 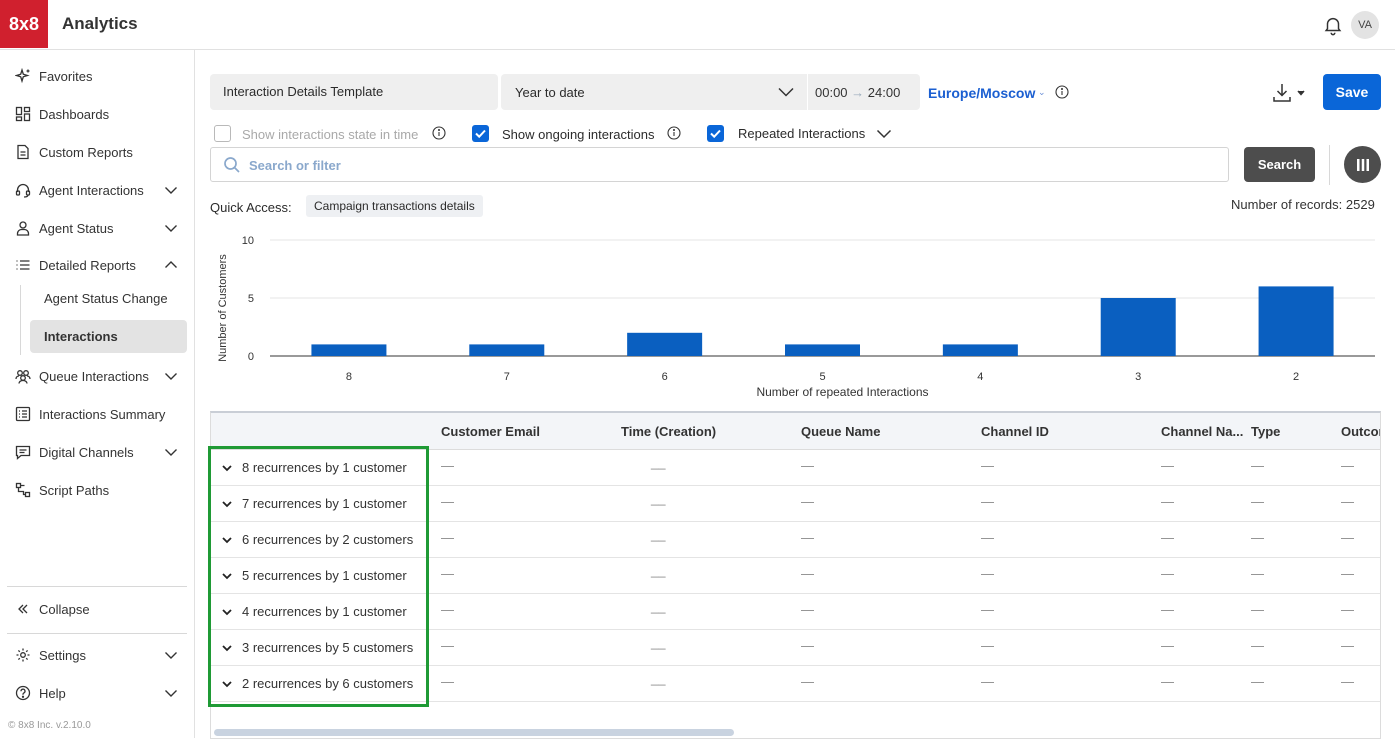 What do you see at coordinates (324, 467) in the screenshot?
I see `group-label: 8 recurrences by 1 customer` at bounding box center [324, 467].